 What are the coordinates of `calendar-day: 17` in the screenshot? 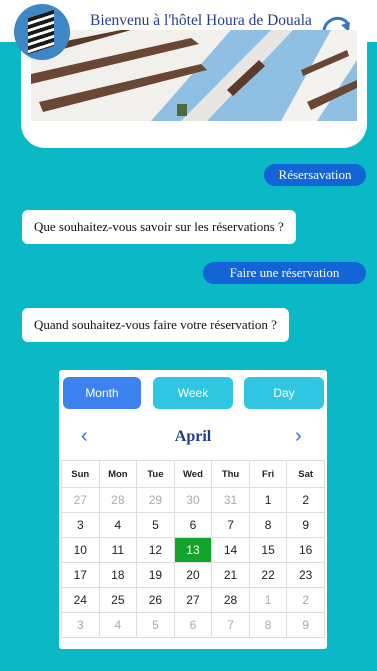 It's located at (80, 575).